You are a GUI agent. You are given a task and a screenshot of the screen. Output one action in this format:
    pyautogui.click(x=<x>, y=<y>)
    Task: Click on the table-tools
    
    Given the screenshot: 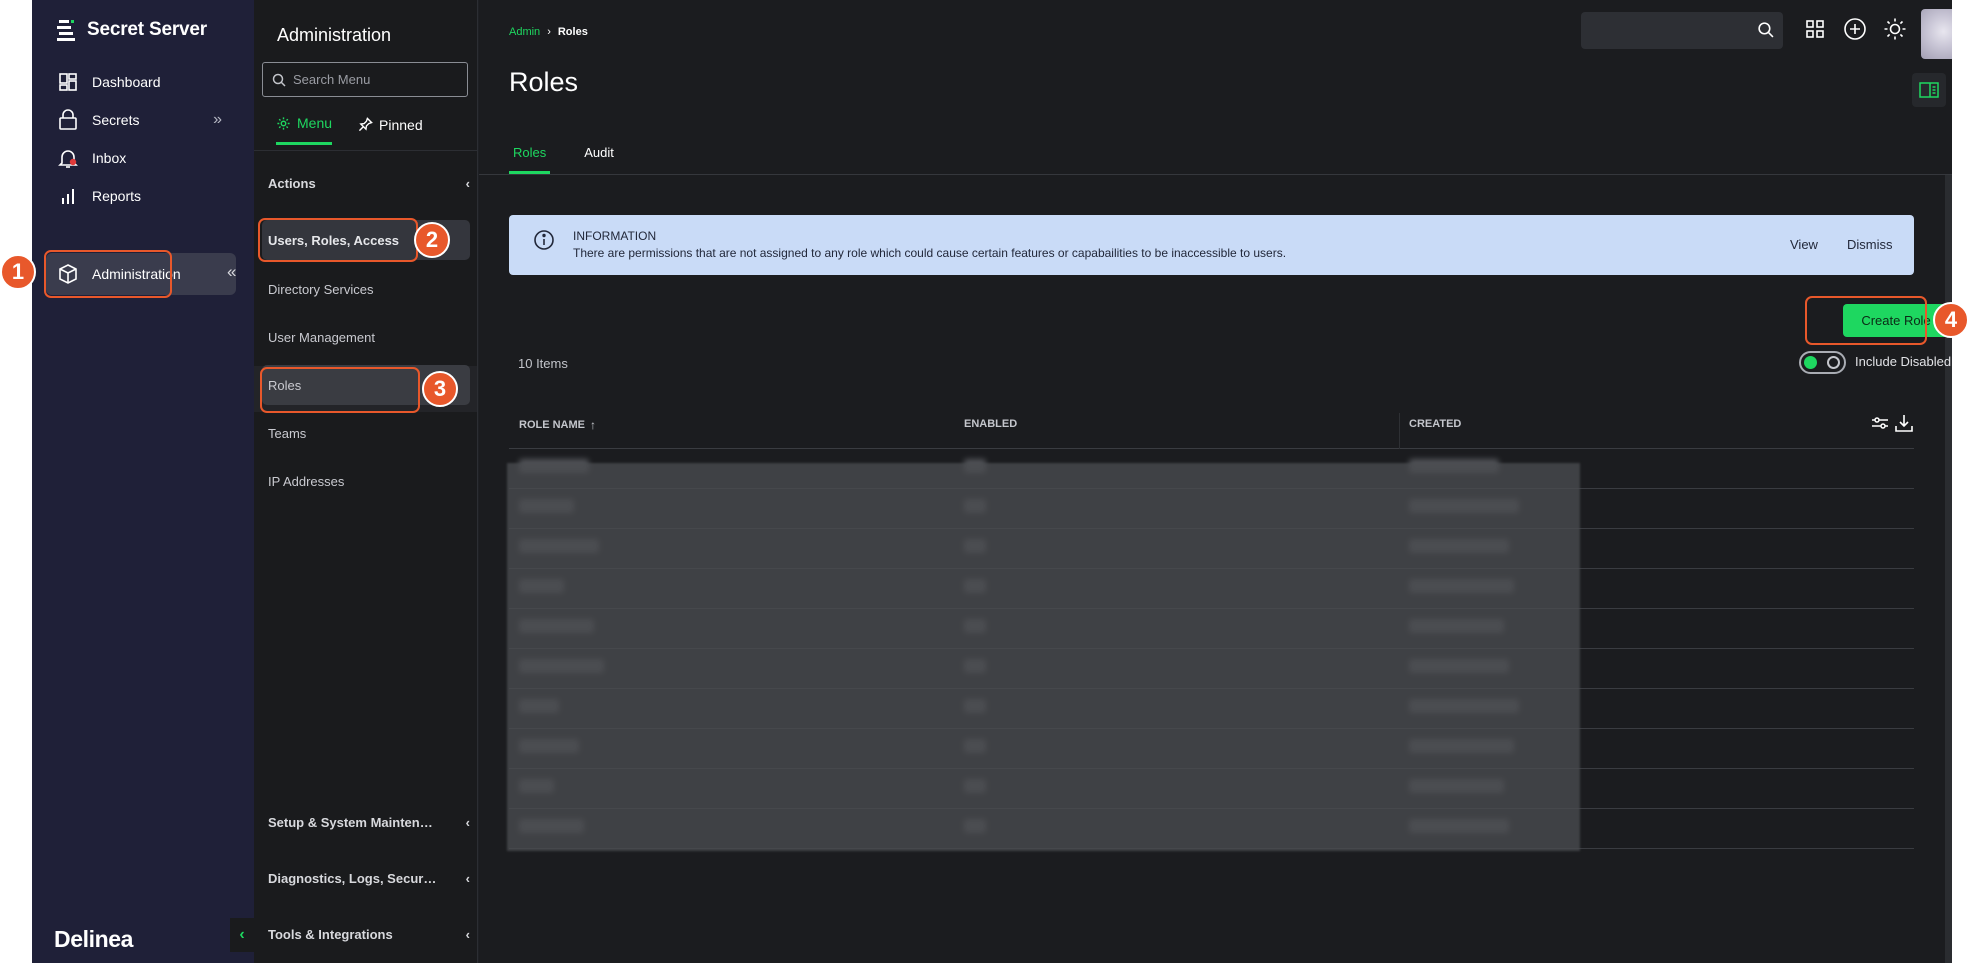 What is the action you would take?
    pyautogui.click(x=1892, y=425)
    